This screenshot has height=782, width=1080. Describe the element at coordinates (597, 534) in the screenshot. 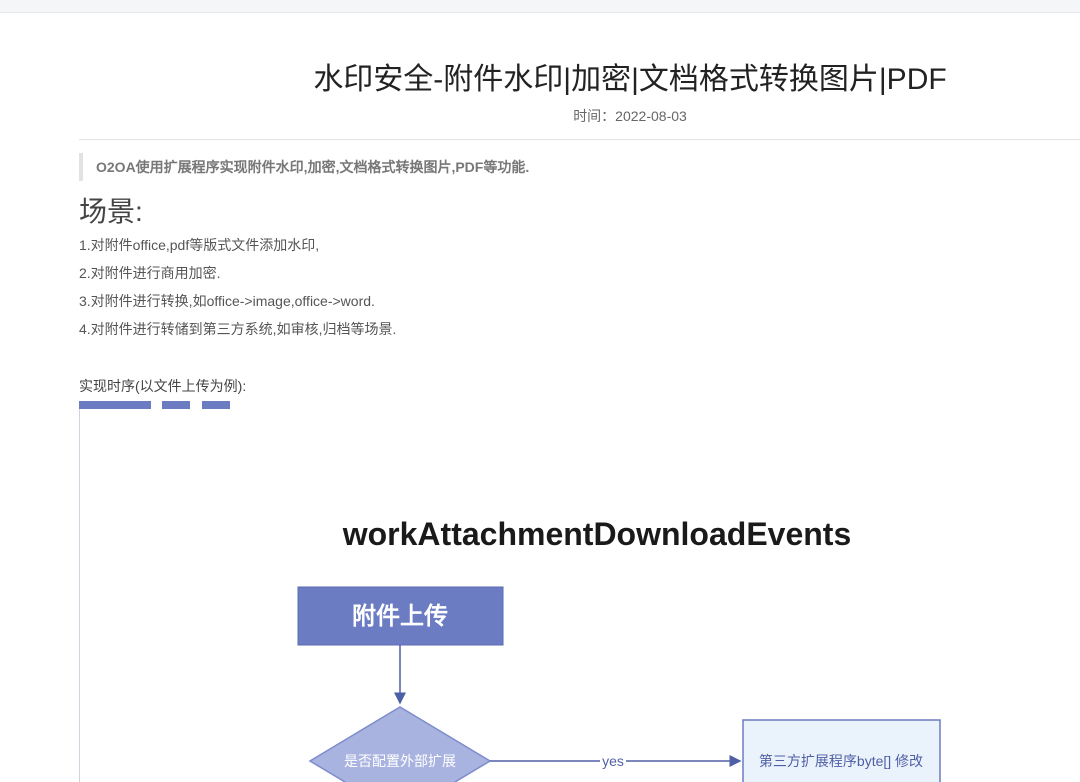

I see `diagram-title: workAttachmentDownloadEvents` at that location.